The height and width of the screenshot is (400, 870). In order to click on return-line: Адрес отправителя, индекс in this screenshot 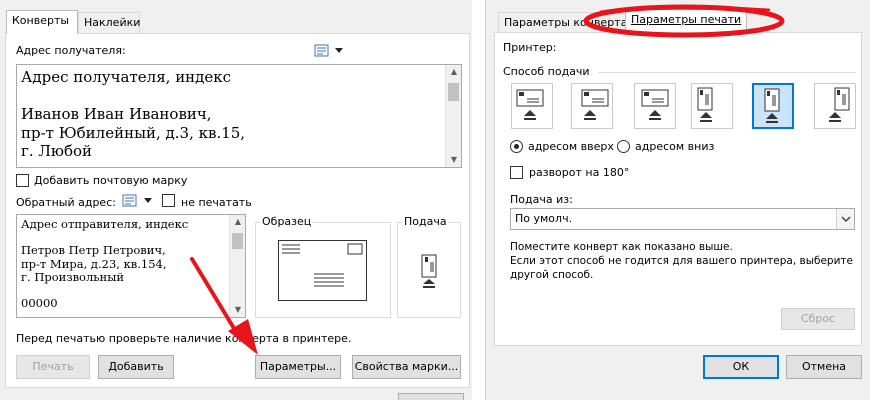, I will do `click(105, 224)`.